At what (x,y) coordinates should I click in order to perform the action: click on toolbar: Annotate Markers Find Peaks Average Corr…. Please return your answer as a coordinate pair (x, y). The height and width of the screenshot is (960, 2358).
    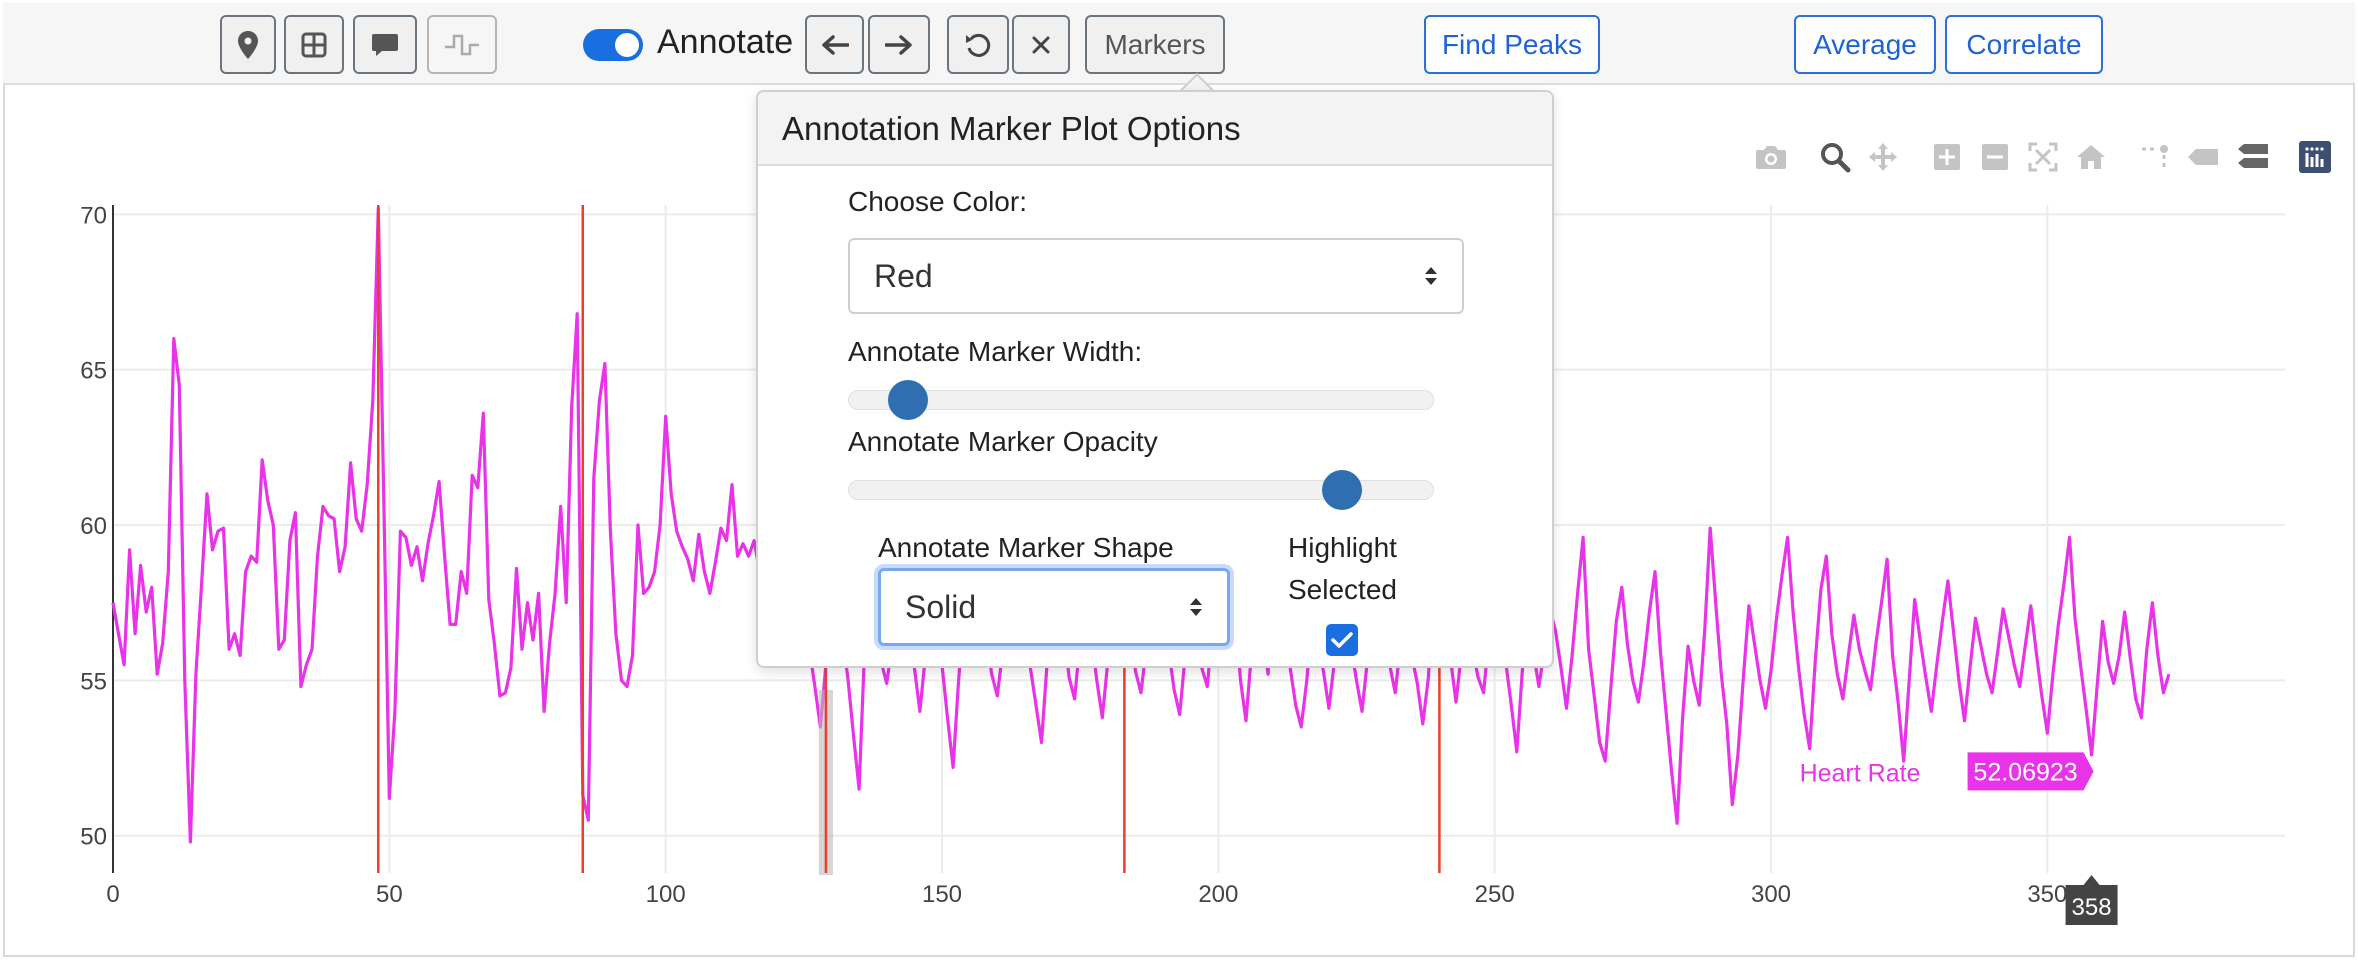
    Looking at the image, I should click on (1179, 44).